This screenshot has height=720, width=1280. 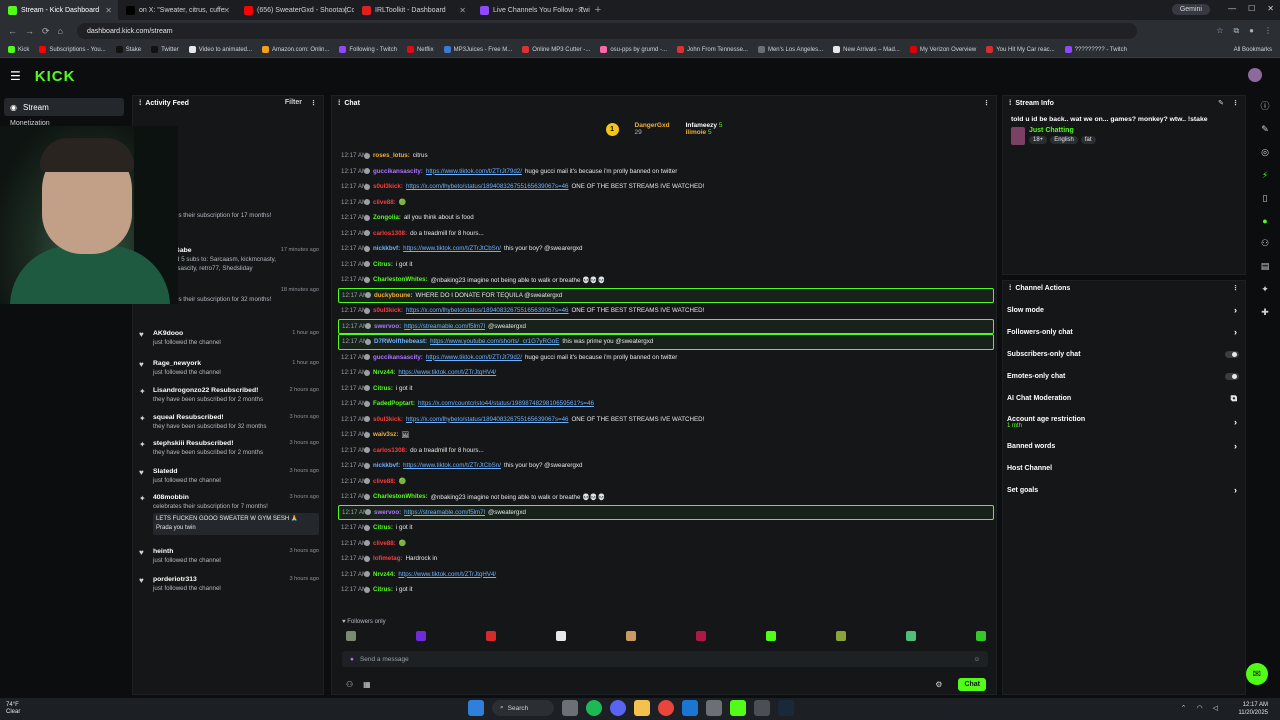 What do you see at coordinates (652, 125) in the screenshot?
I see `leader-name: DangerGxd` at bounding box center [652, 125].